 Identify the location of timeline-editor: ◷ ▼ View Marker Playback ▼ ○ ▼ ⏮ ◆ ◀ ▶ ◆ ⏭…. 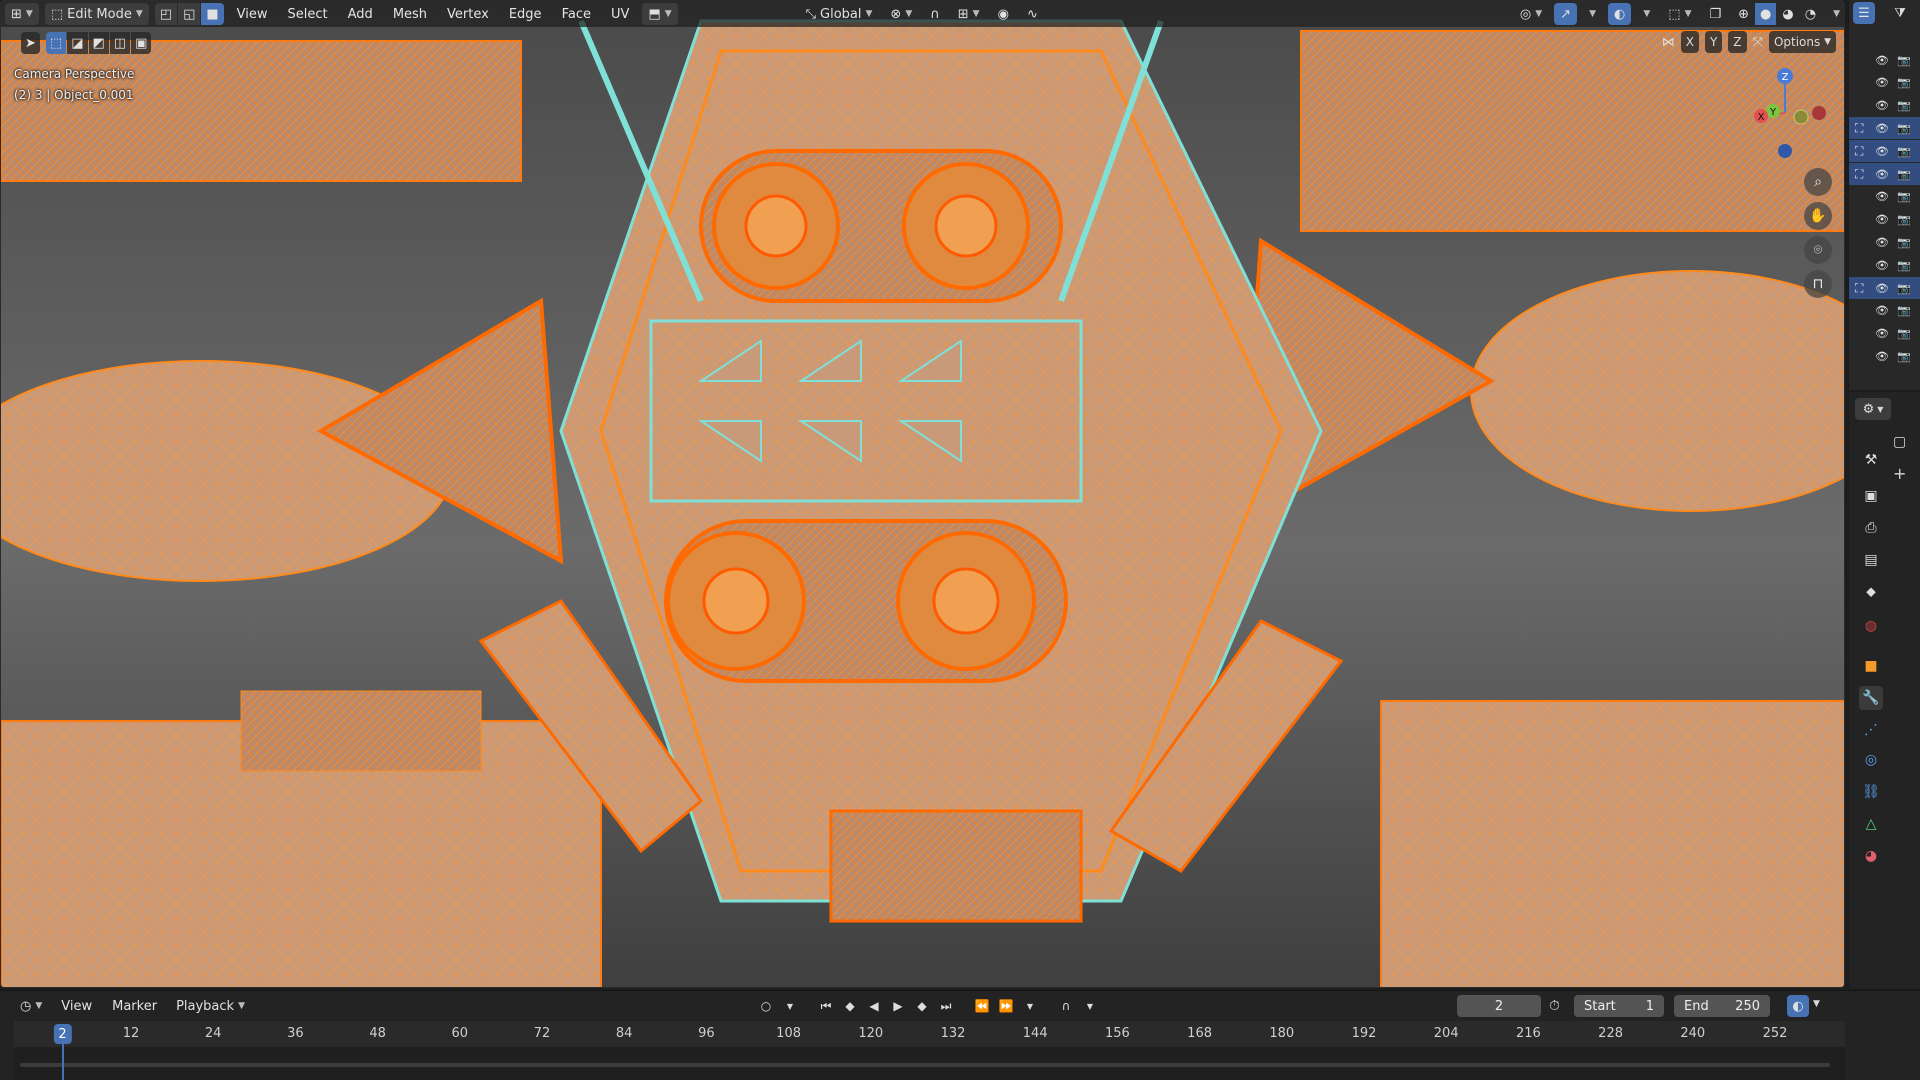
(960, 1035).